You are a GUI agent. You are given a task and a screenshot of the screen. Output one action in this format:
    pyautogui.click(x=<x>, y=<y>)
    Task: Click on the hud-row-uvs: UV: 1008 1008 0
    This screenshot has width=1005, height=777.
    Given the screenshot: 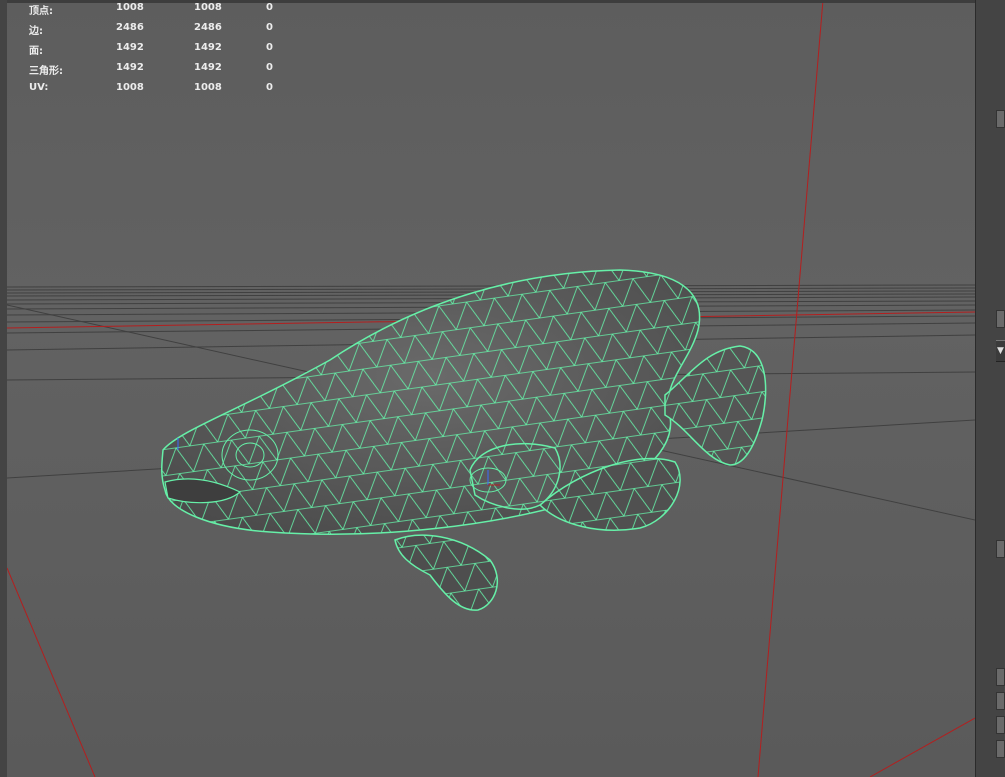 What is the action you would take?
    pyautogui.click(x=151, y=87)
    